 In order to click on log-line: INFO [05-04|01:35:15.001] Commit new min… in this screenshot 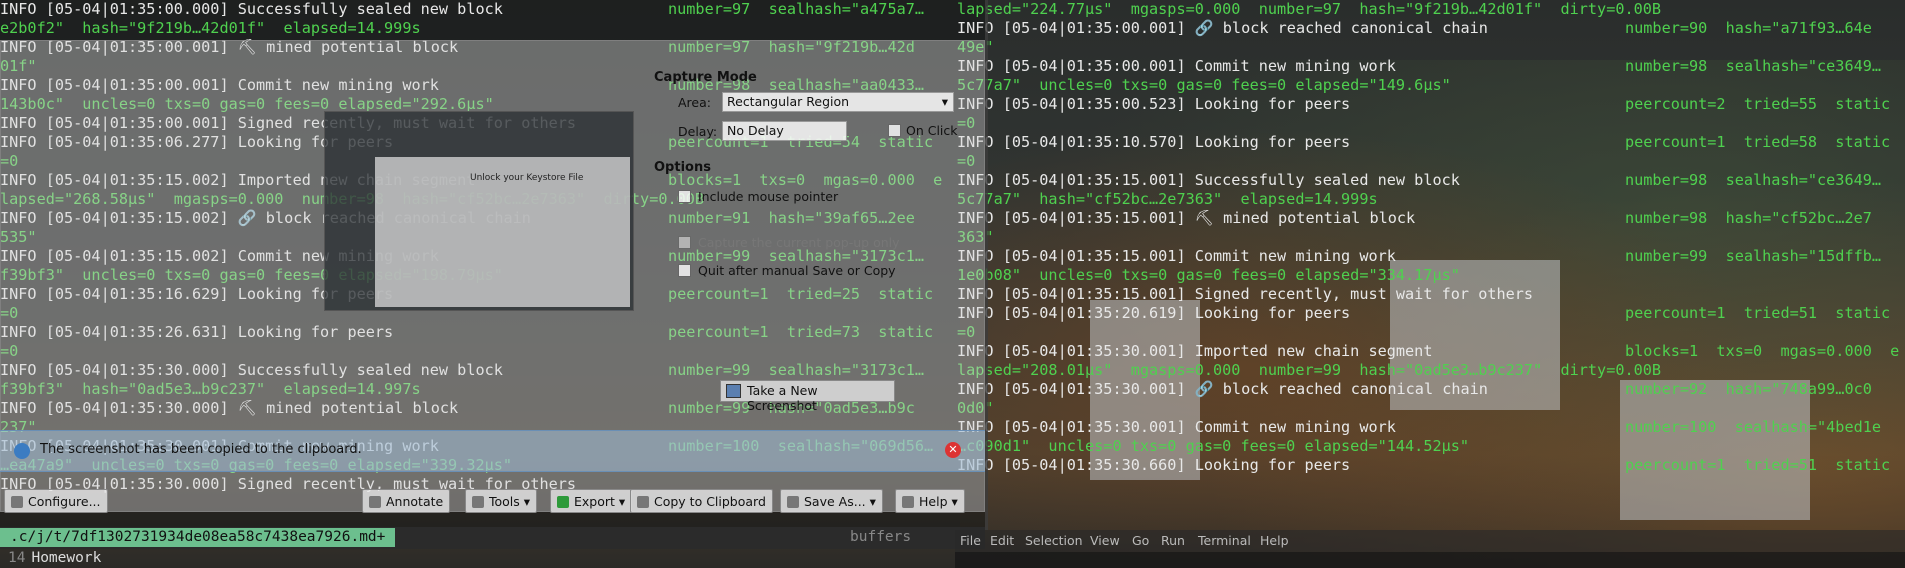, I will do `click(1431, 256)`.